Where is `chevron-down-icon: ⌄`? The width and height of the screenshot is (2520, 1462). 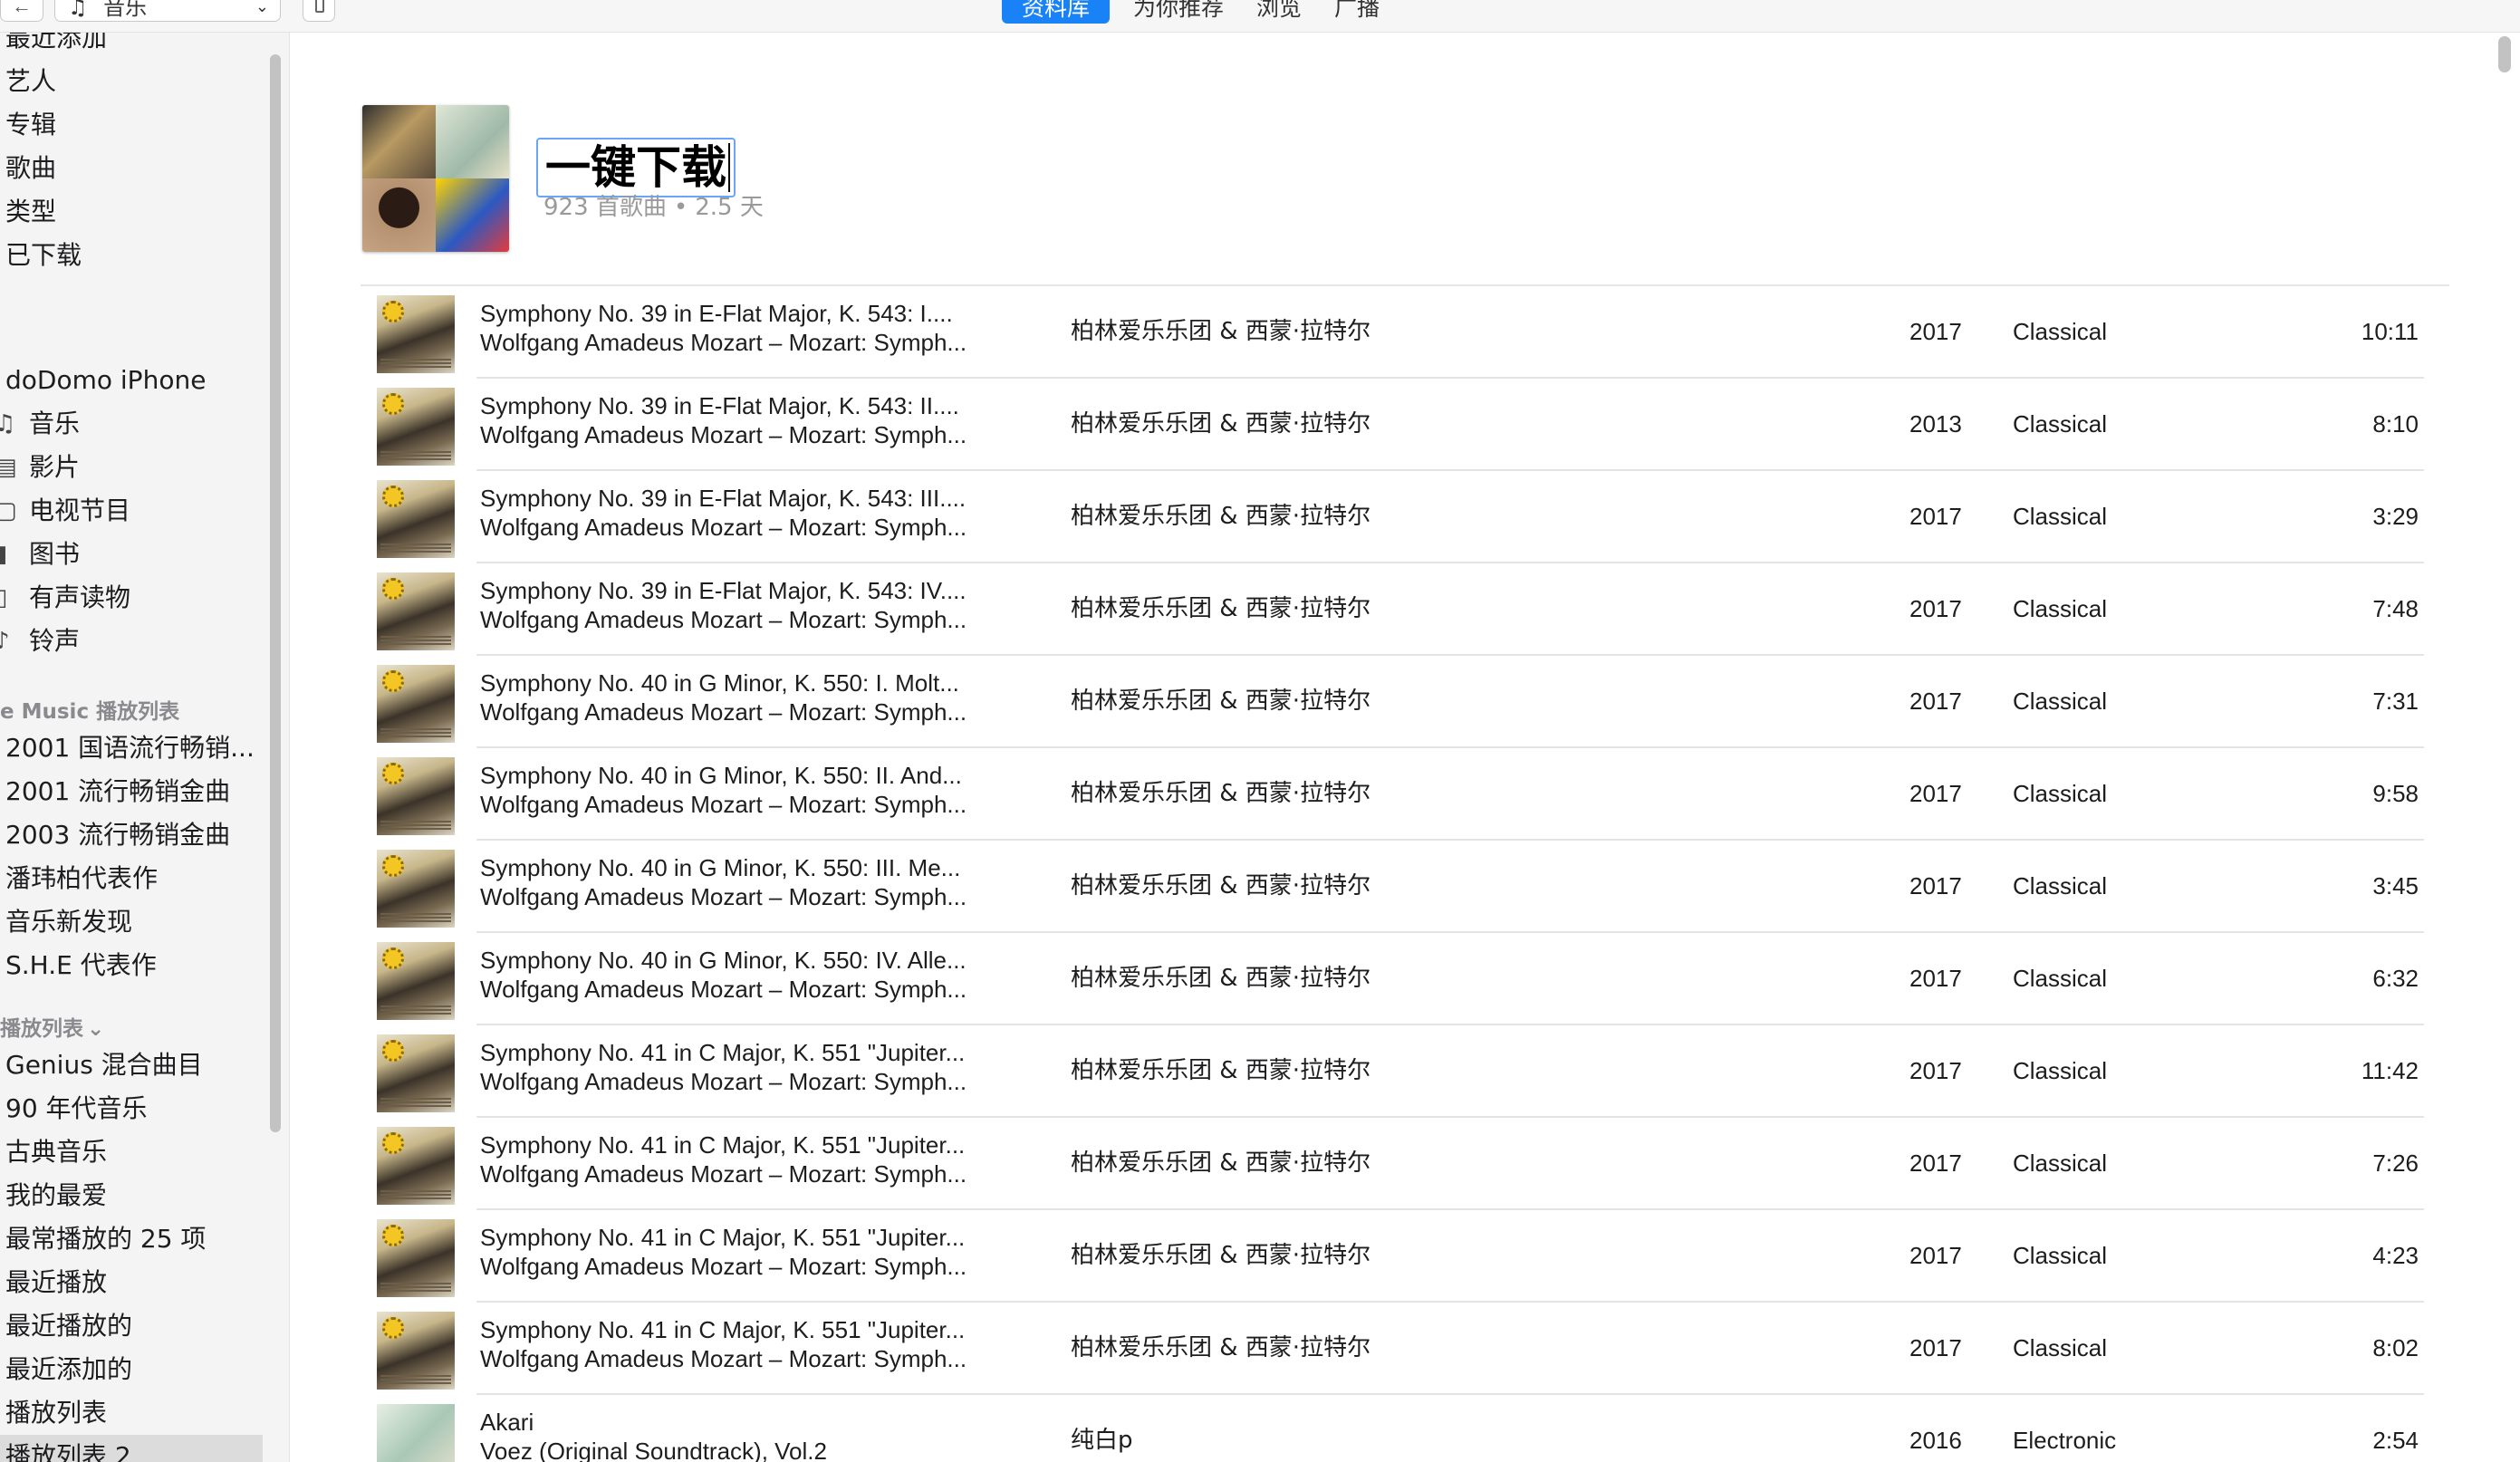 chevron-down-icon: ⌄ is located at coordinates (262, 8).